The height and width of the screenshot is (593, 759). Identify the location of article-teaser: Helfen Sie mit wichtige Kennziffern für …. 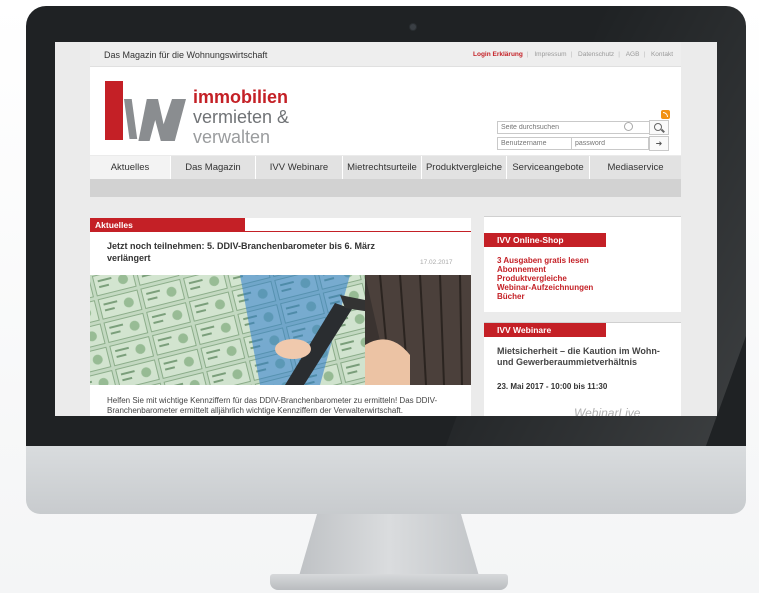
(272, 405).